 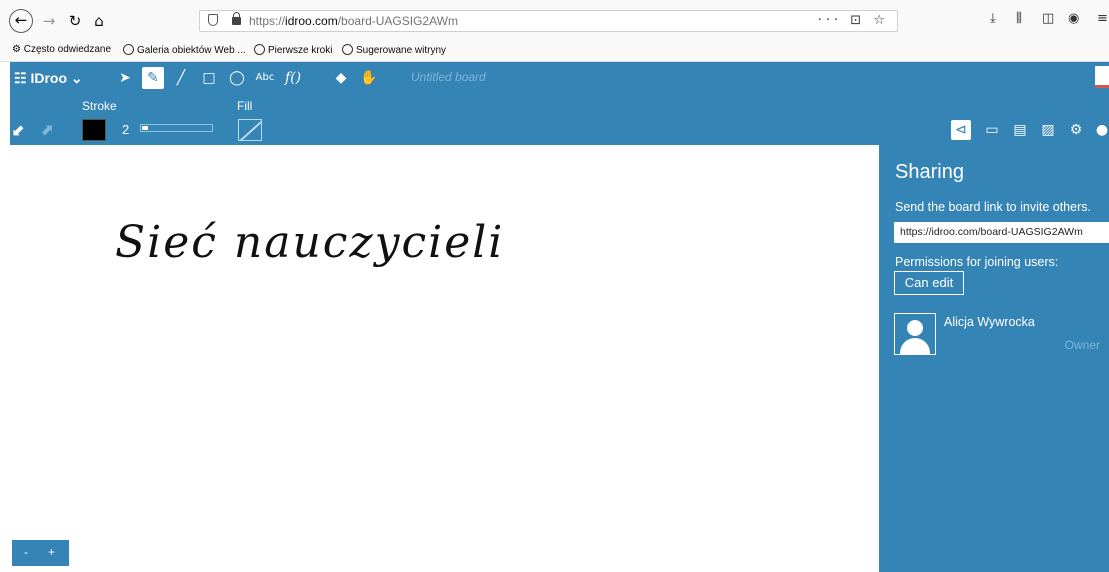 What do you see at coordinates (176, 128) in the screenshot?
I see `stroke-width-slider` at bounding box center [176, 128].